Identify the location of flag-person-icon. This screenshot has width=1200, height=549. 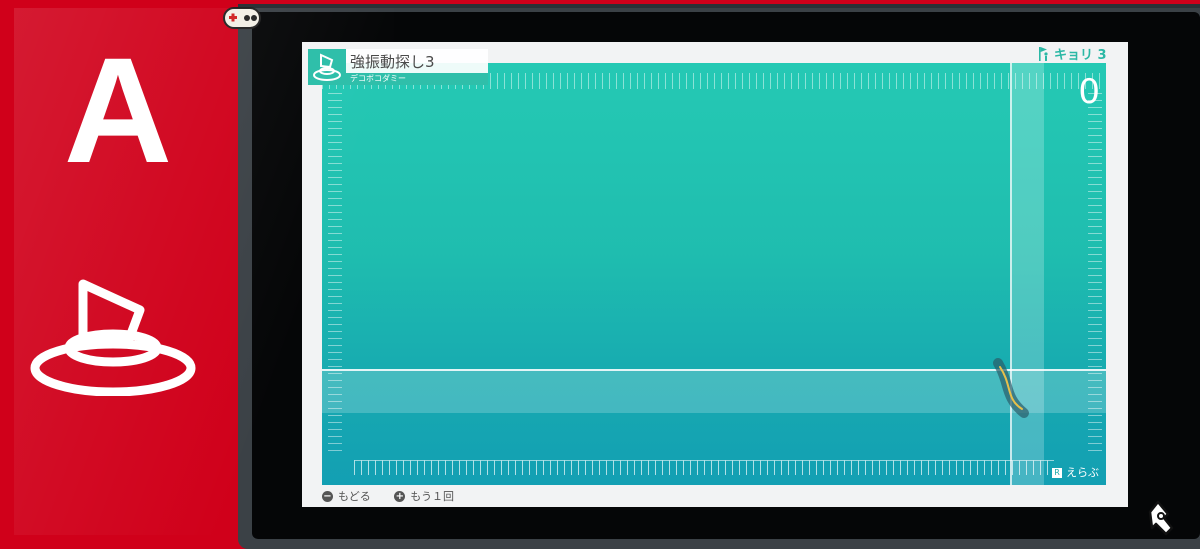
(1043, 54).